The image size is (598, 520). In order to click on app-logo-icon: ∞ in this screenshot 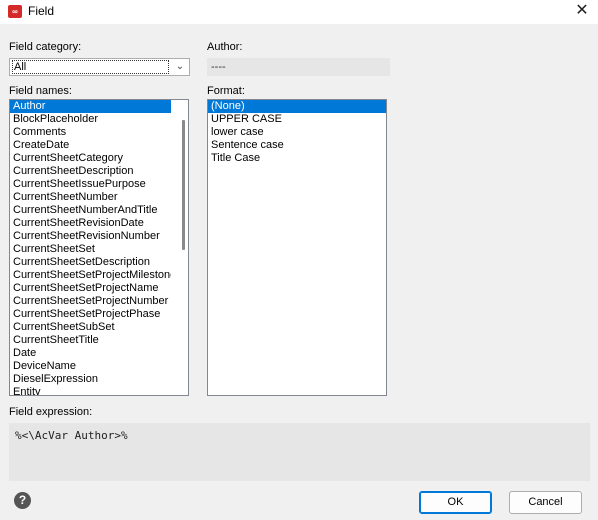, I will do `click(15, 11)`.